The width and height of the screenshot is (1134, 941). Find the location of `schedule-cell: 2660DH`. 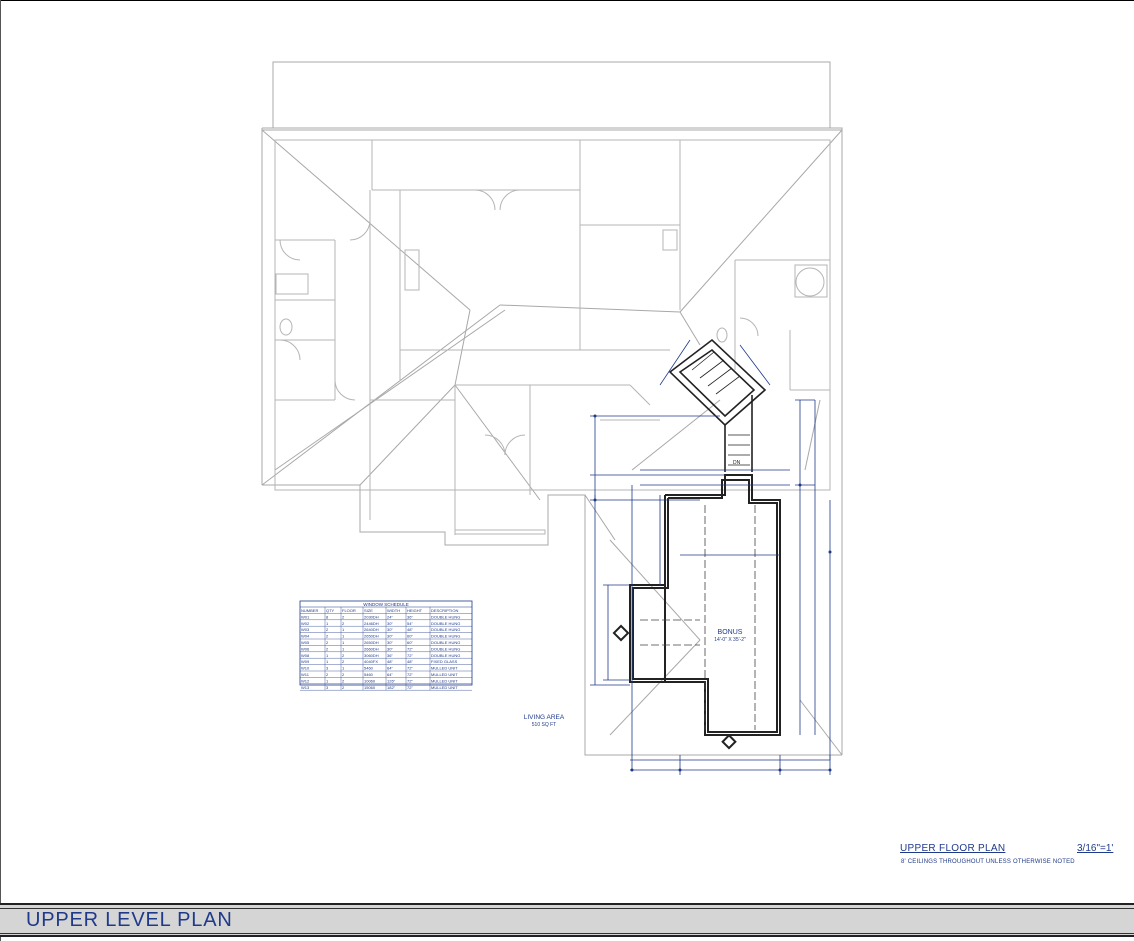

schedule-cell: 2660DH is located at coordinates (371, 648).